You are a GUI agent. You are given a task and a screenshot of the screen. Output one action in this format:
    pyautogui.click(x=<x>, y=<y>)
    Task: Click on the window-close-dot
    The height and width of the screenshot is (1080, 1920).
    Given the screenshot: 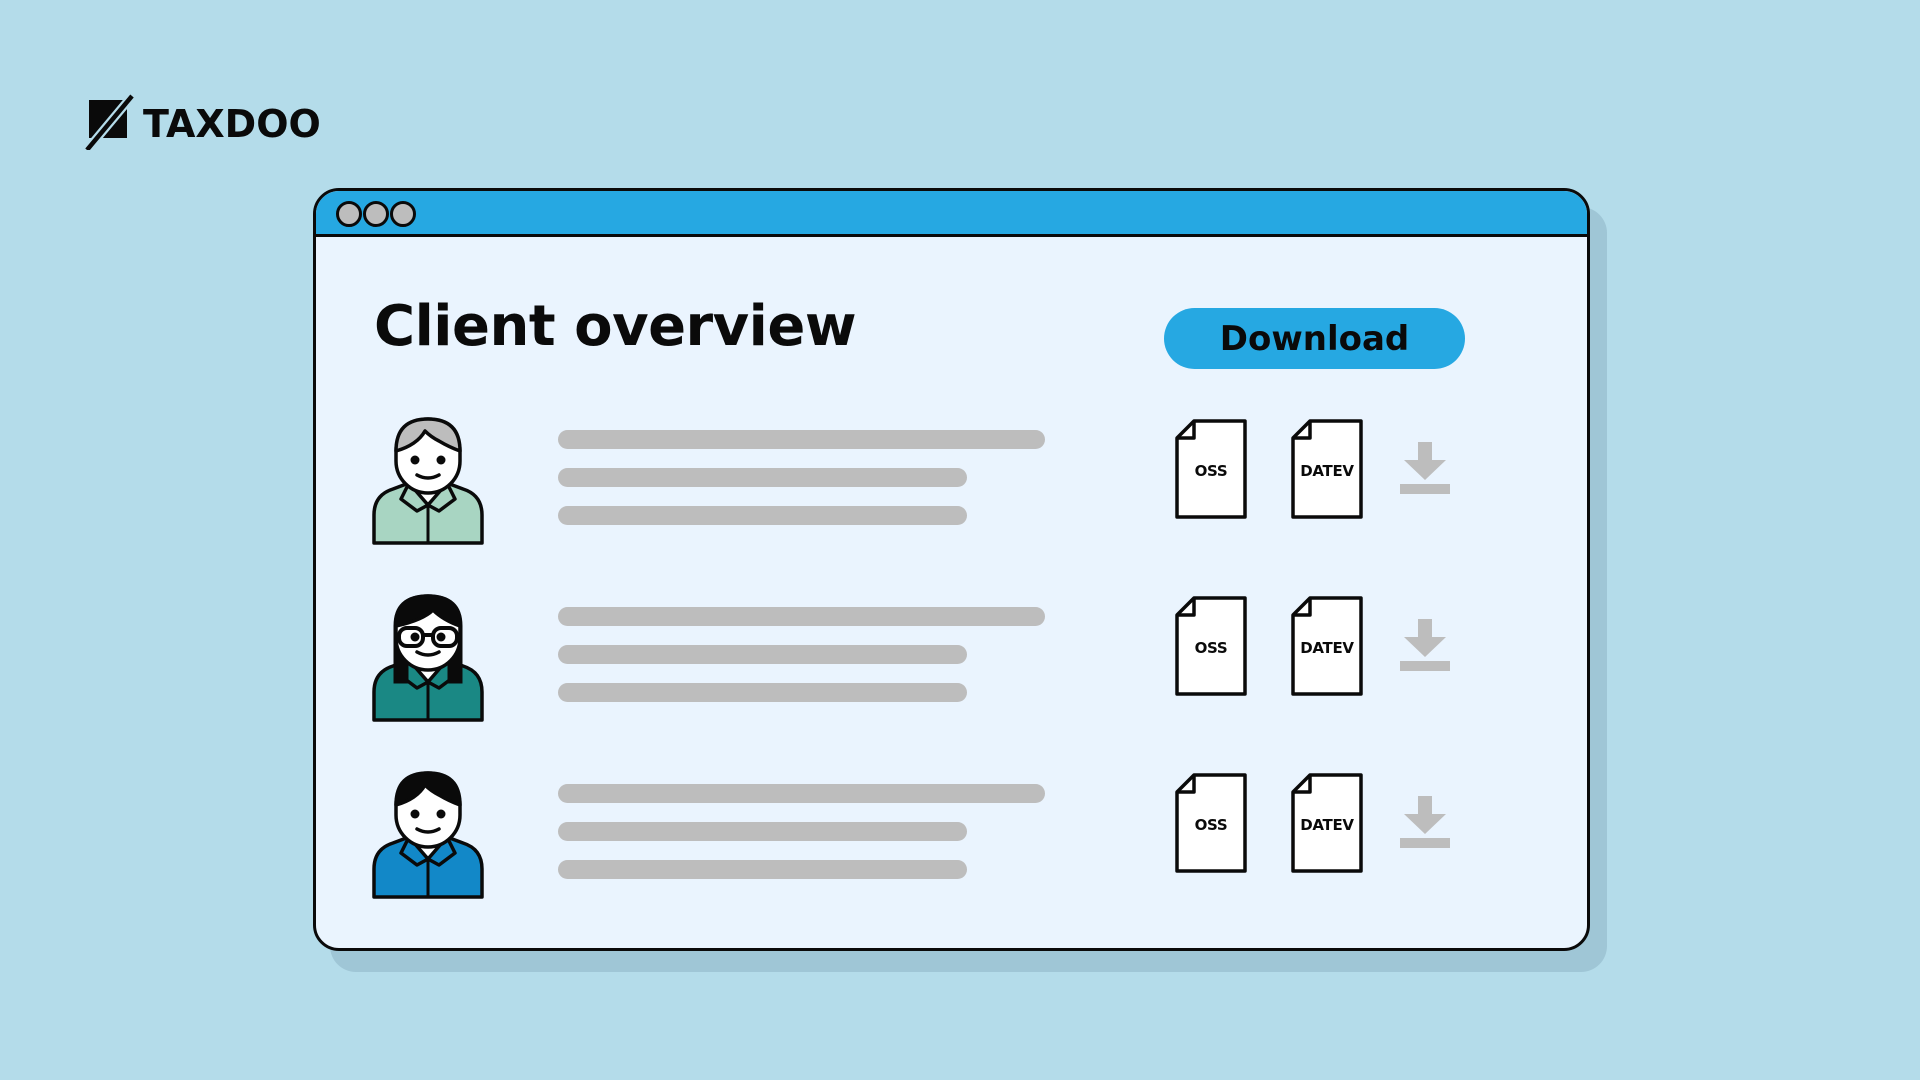 What is the action you would take?
    pyautogui.click(x=349, y=214)
    